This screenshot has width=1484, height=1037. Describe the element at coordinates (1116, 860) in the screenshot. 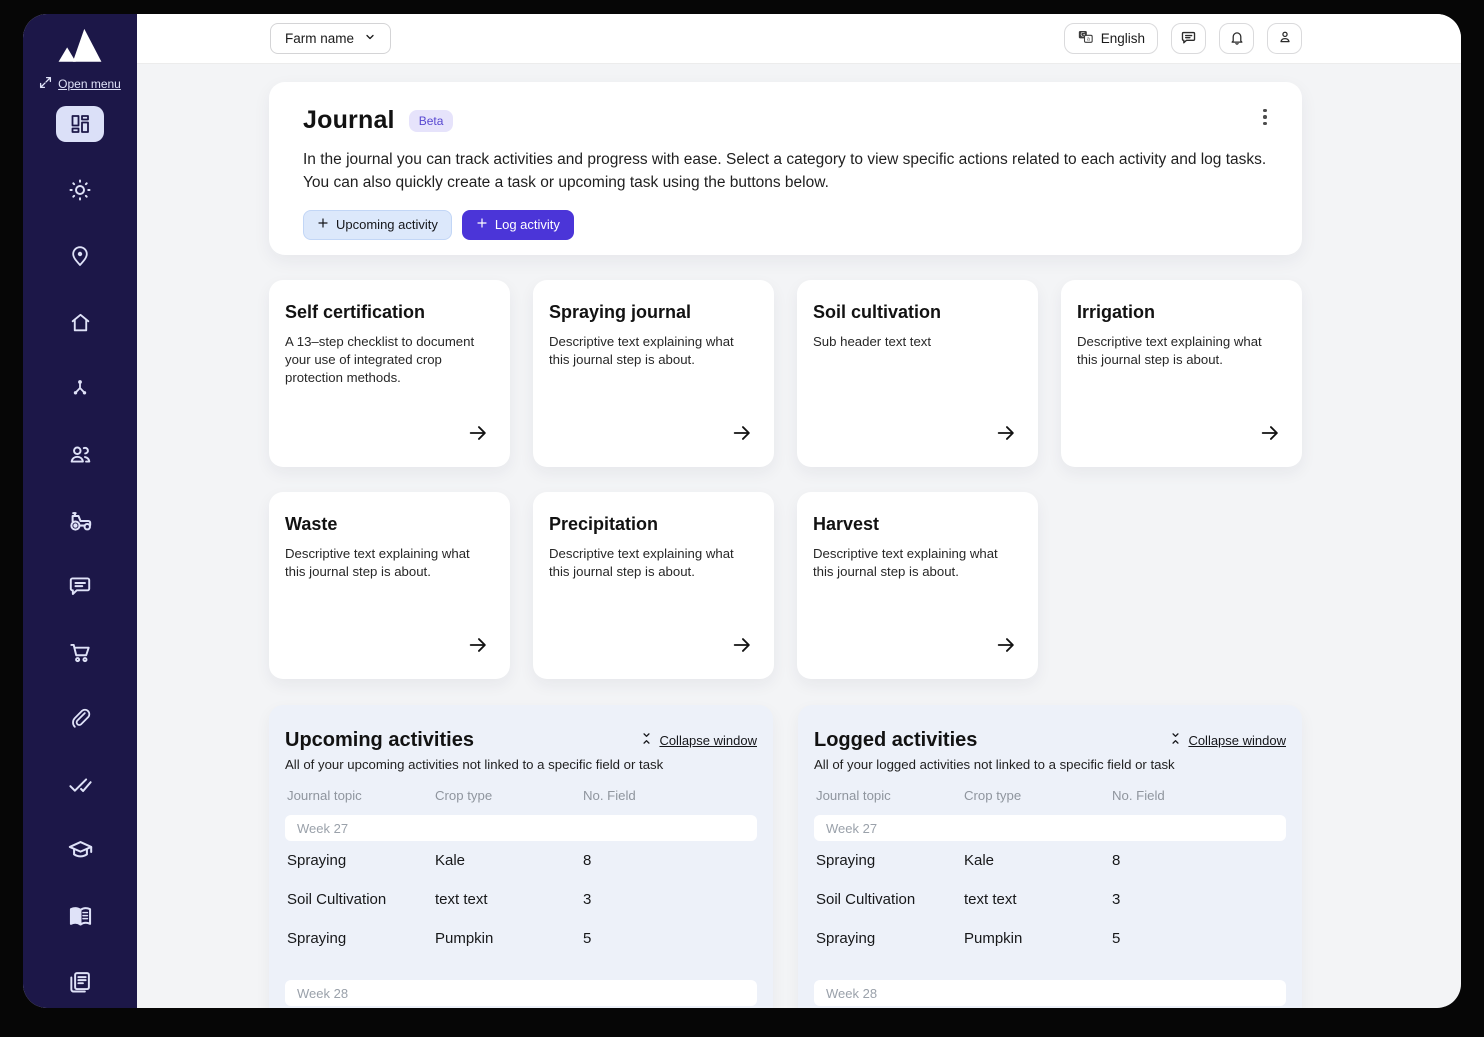

I see `table-cell: 8` at that location.